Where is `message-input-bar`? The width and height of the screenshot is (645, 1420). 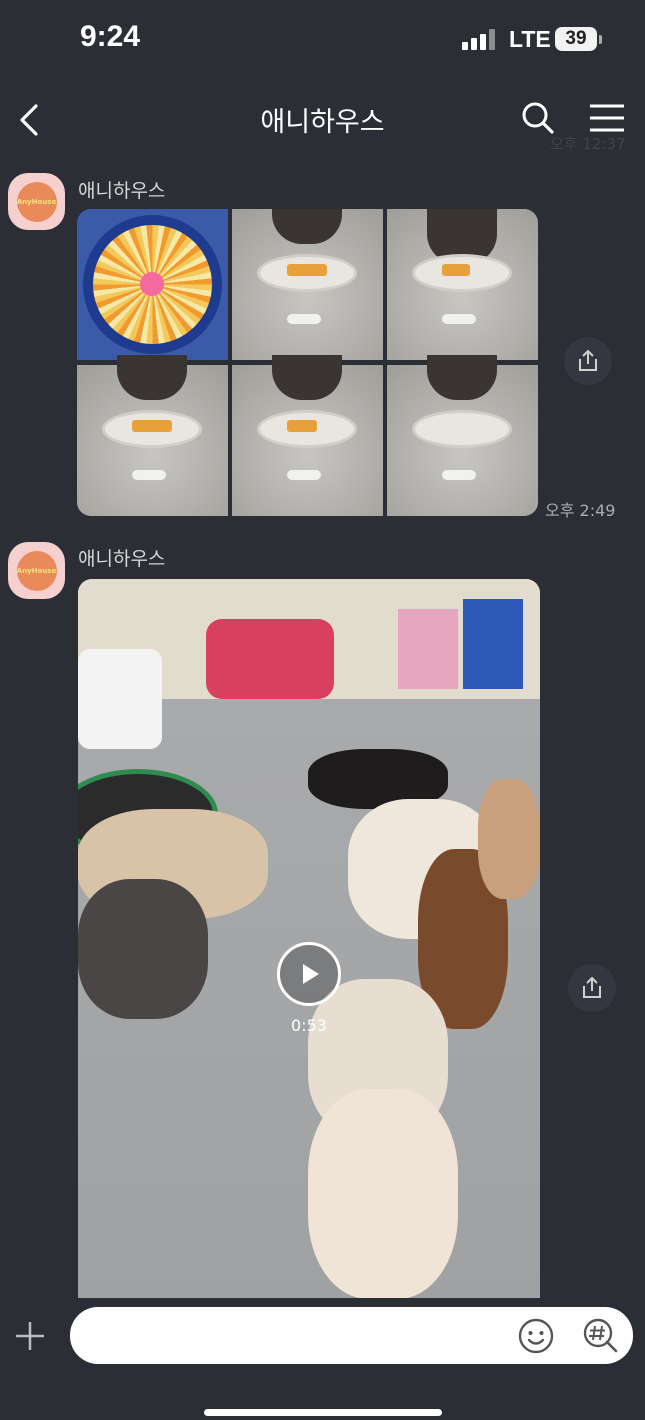 message-input-bar is located at coordinates (322, 1359).